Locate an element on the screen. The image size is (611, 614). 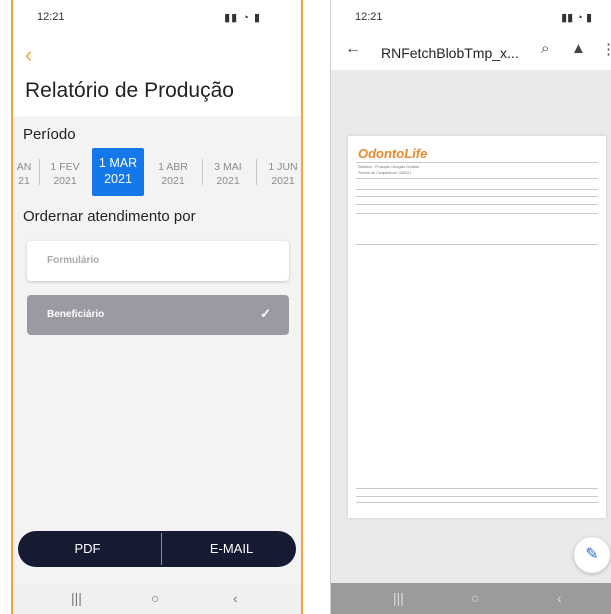
option-beneficiario-selected: Beneficiário ✓ is located at coordinates (158, 315).